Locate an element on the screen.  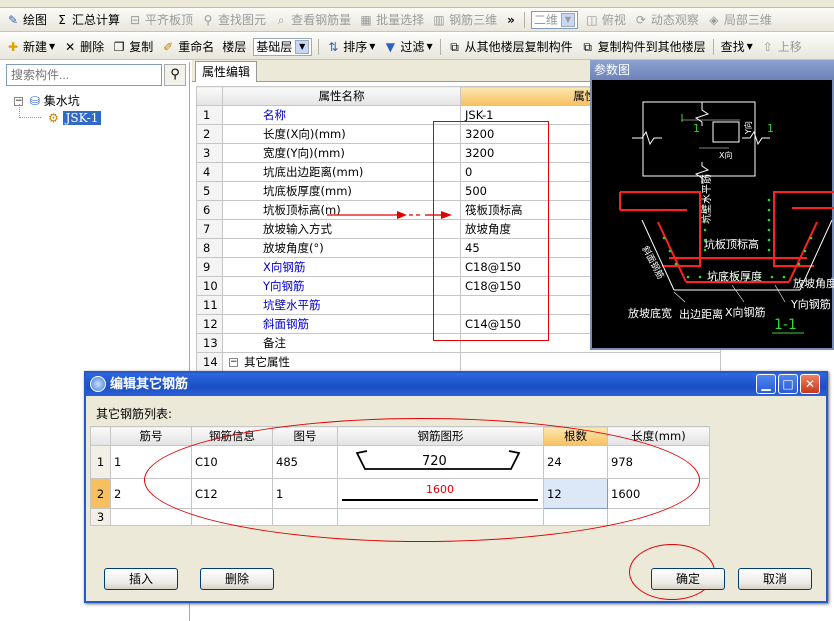
ok-button: 确定 is located at coordinates (688, 579).